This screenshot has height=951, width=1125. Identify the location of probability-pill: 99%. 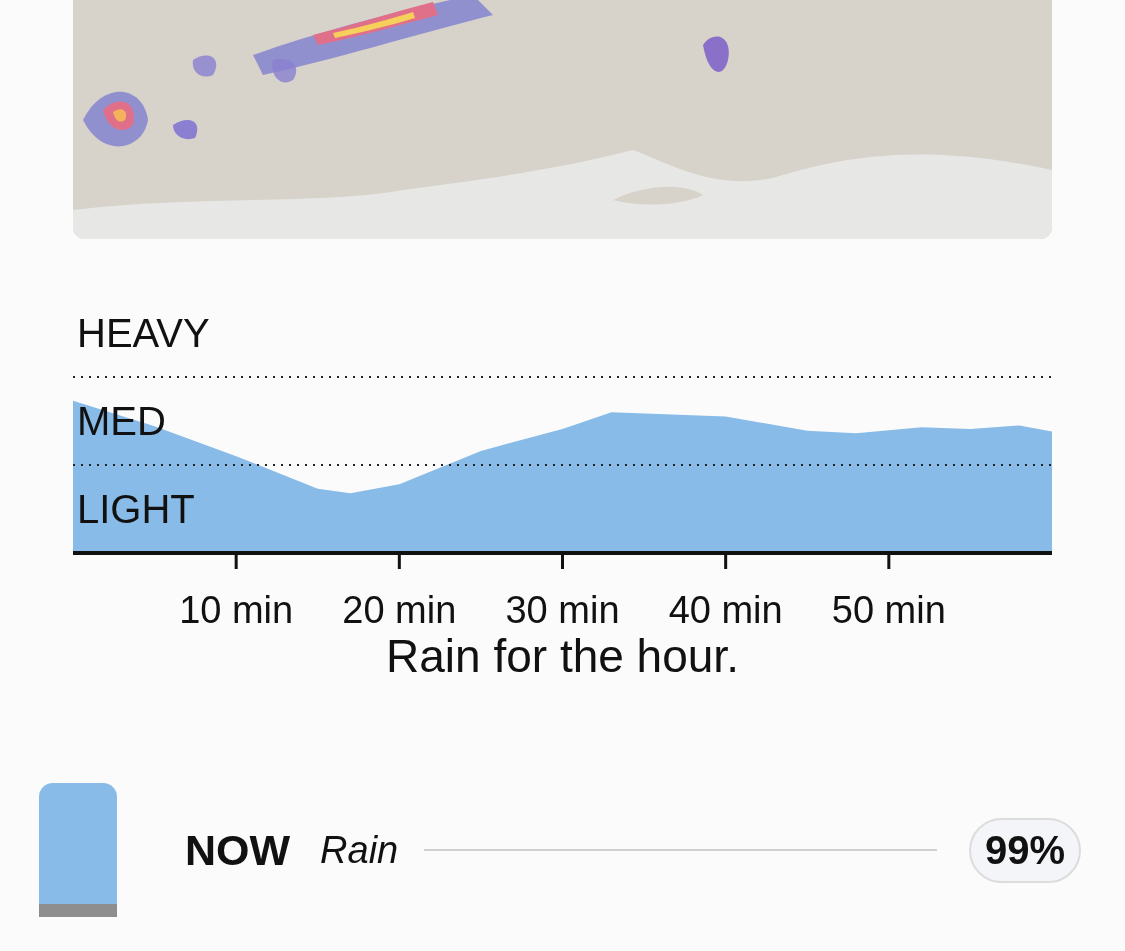
(1024, 850).